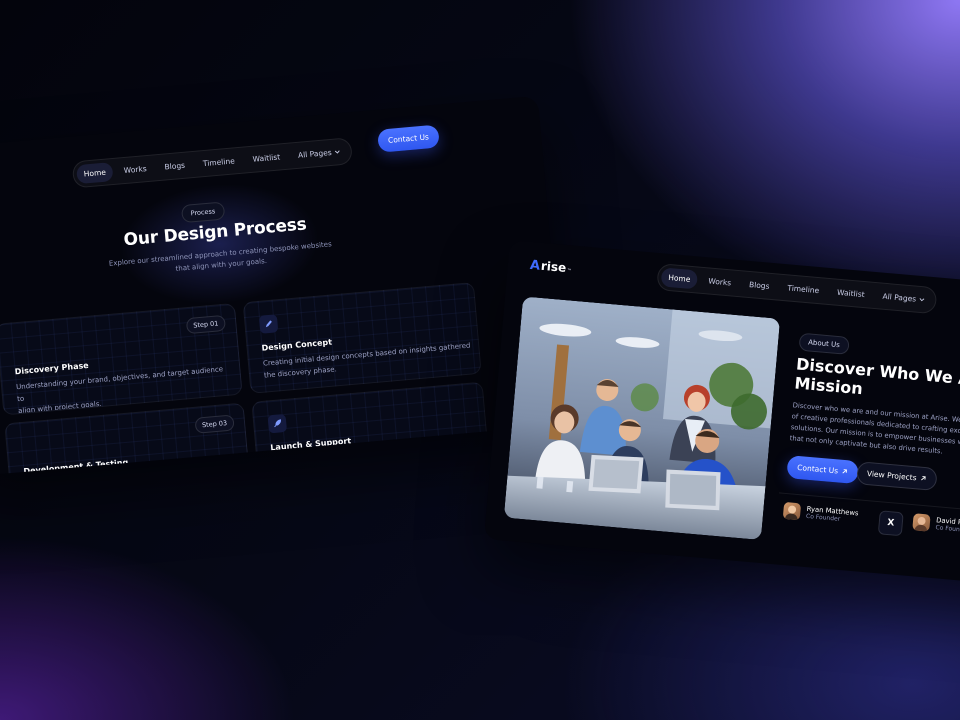  I want to click on step-title: Discovery Phase, so click(52, 368).